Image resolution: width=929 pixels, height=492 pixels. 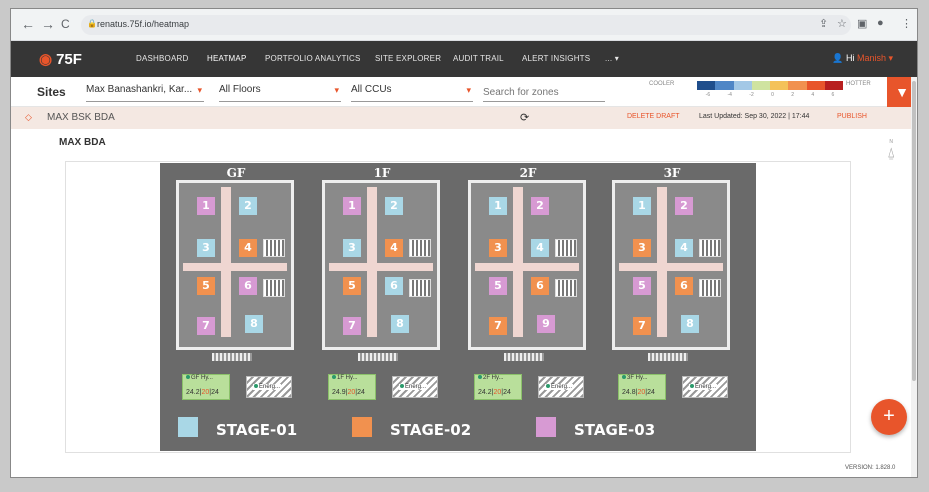 What do you see at coordinates (145, 93) in the screenshot?
I see `site-select: Max Banashankri, Kar... ▾` at bounding box center [145, 93].